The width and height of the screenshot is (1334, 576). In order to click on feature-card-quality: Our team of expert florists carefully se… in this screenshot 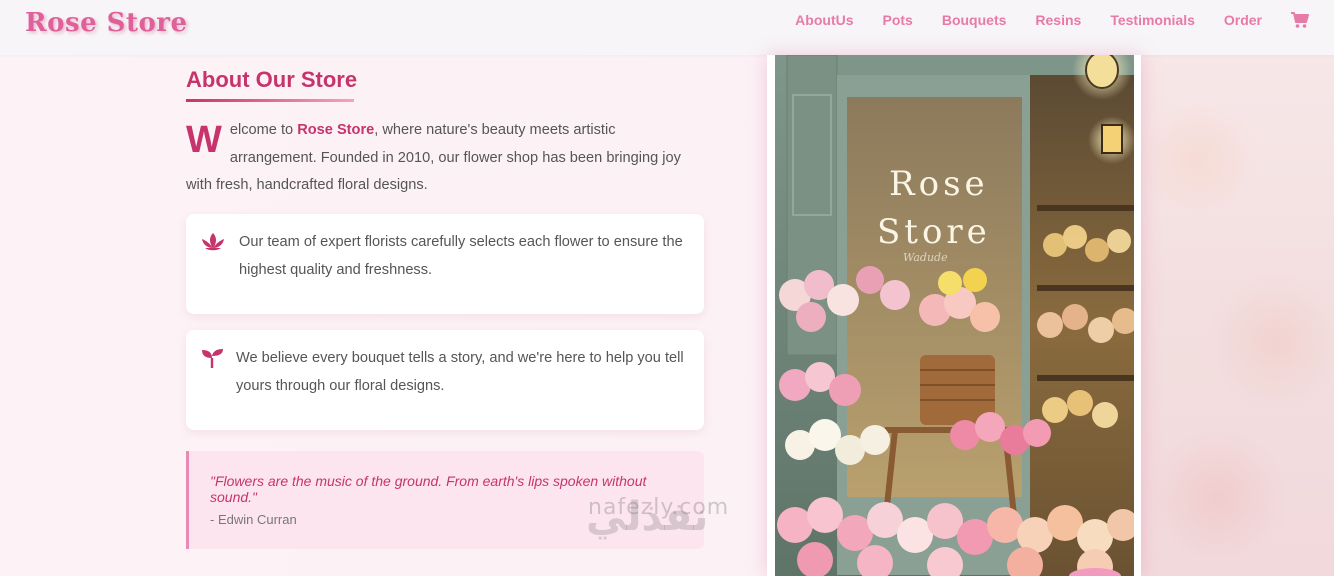, I will do `click(445, 264)`.